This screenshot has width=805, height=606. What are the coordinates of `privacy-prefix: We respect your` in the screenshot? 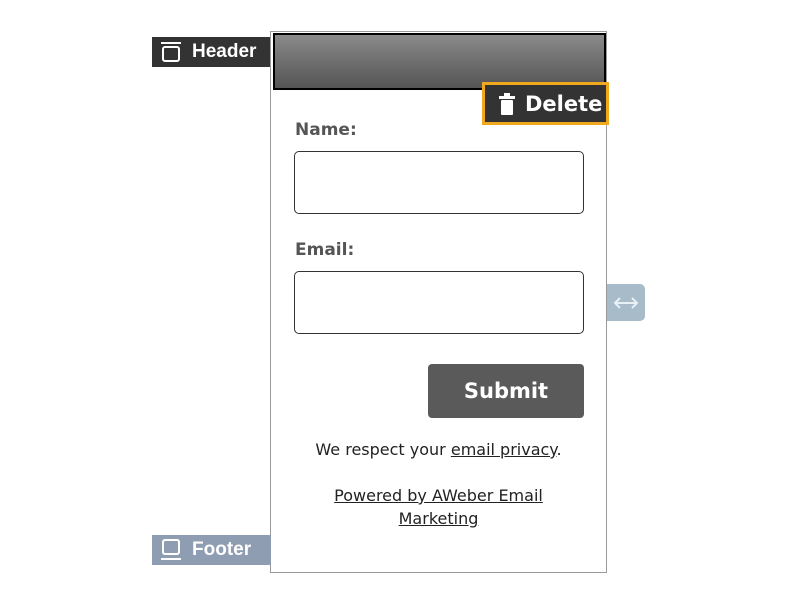 It's located at (383, 449).